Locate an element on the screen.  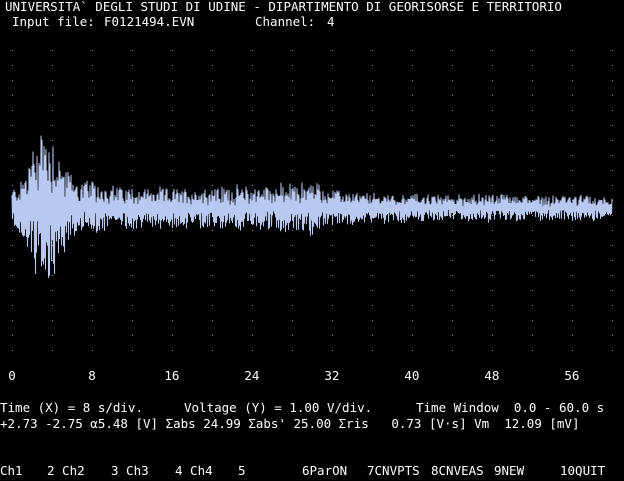
function-key-2: 2 Ch2 is located at coordinates (66, 470).